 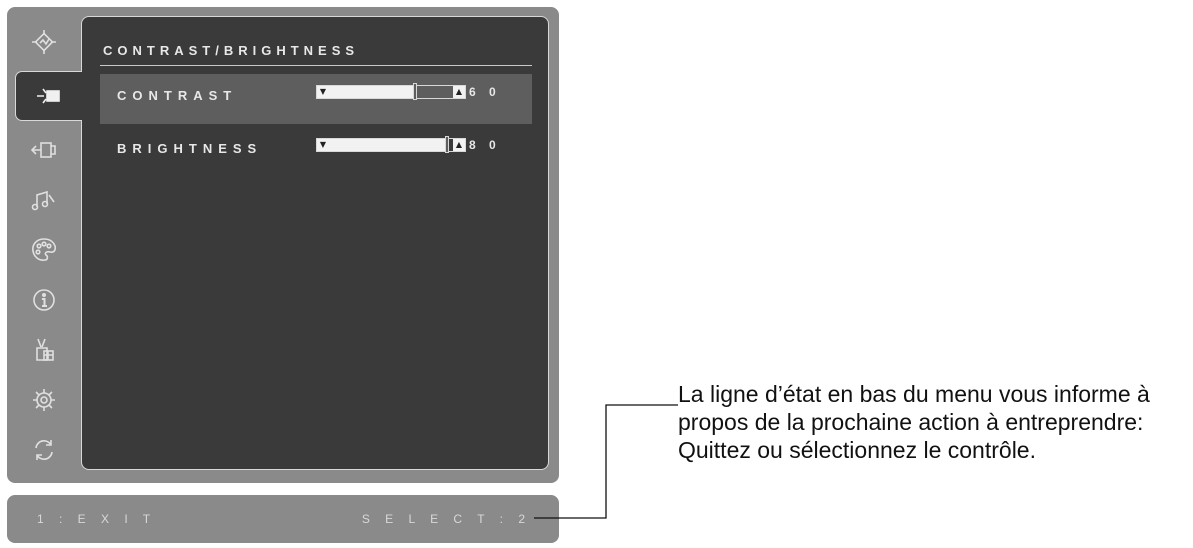 What do you see at coordinates (44, 450) in the screenshot?
I see `memory-recall-icon` at bounding box center [44, 450].